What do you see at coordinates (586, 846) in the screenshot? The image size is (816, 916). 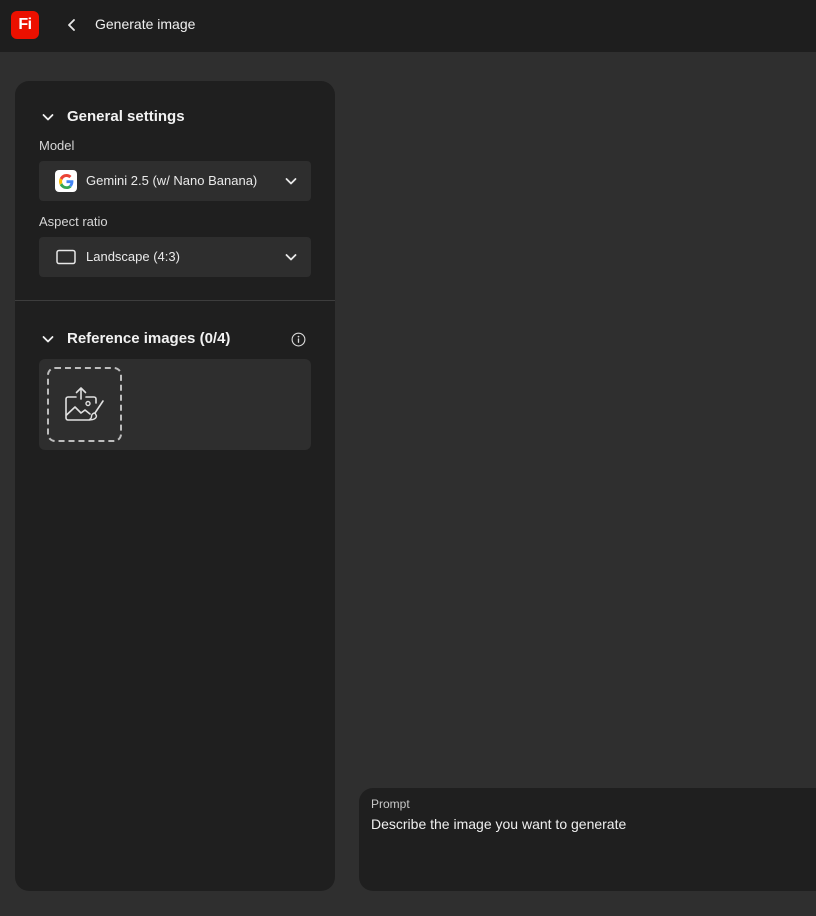 I see `prompt-input` at bounding box center [586, 846].